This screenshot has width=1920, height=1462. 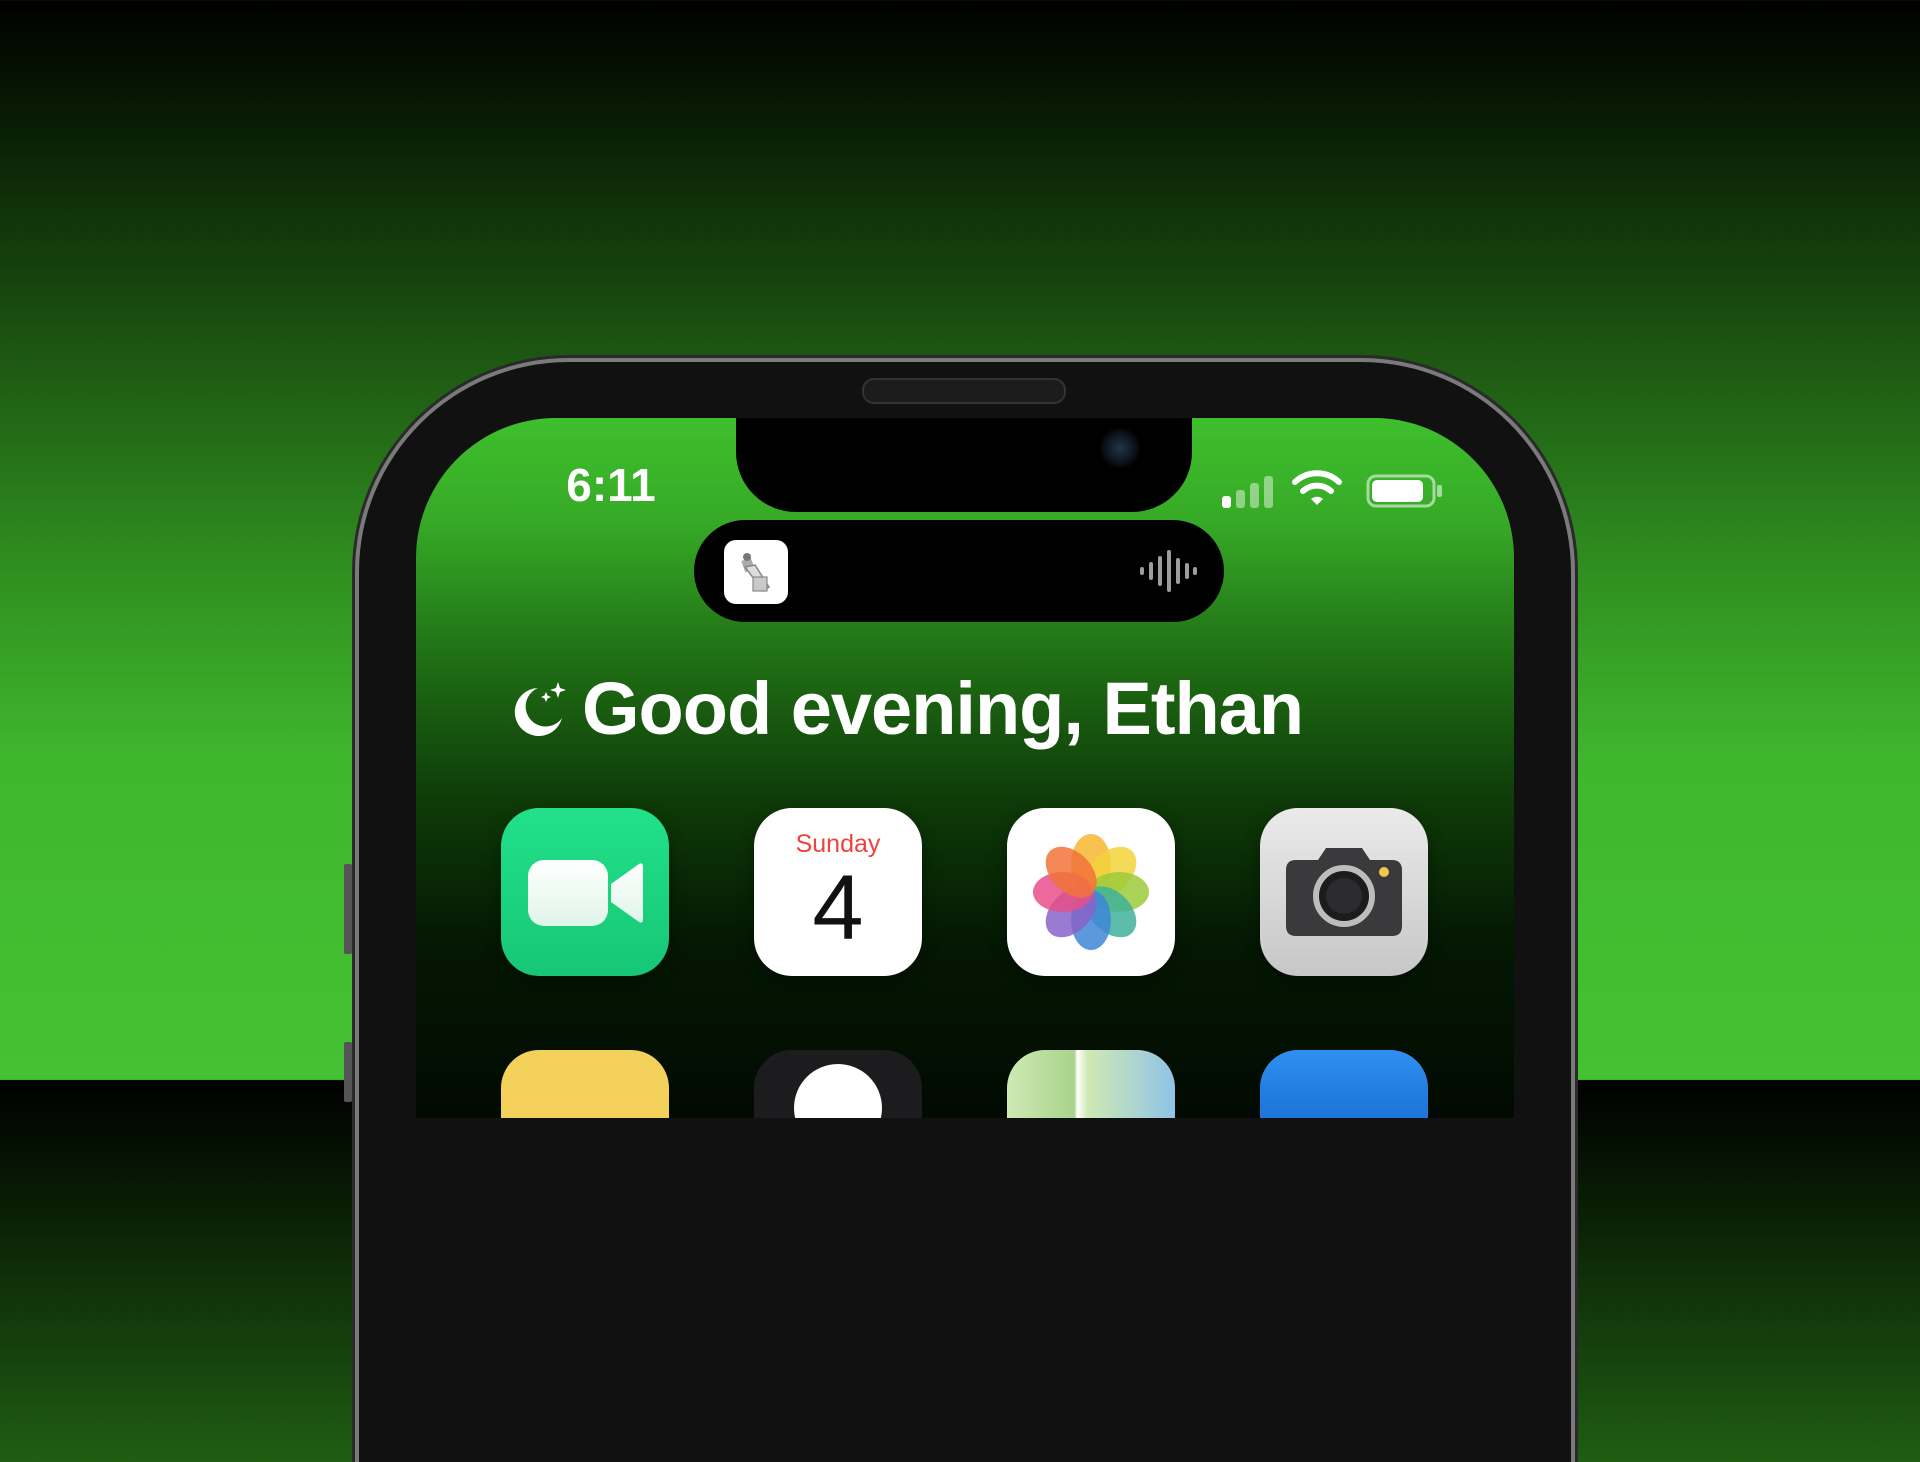 I want to click on photos-flower-icon, so click(x=1091, y=892).